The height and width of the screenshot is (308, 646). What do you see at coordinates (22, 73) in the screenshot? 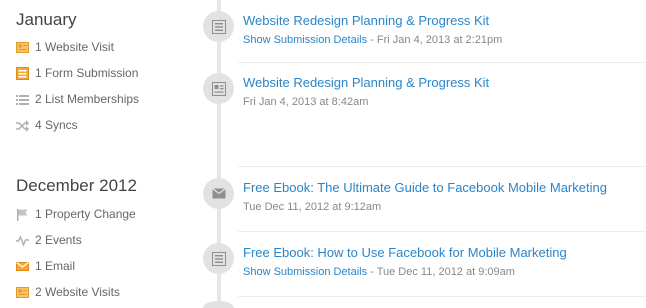
I see `form-submission-icon` at bounding box center [22, 73].